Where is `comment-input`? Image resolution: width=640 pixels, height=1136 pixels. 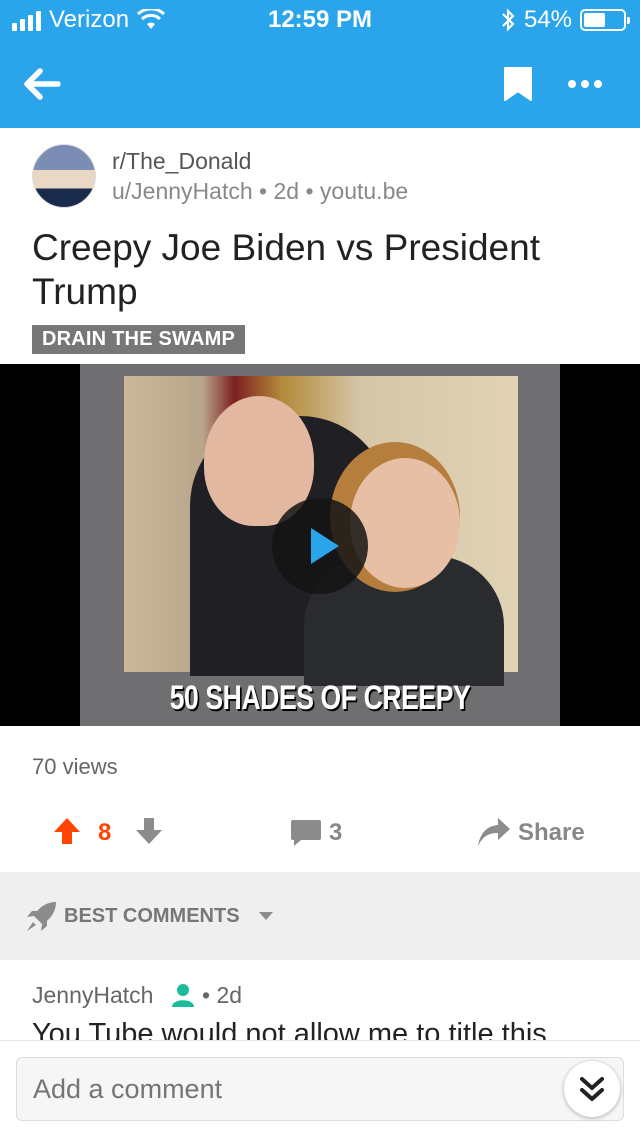 comment-input is located at coordinates (320, 1089).